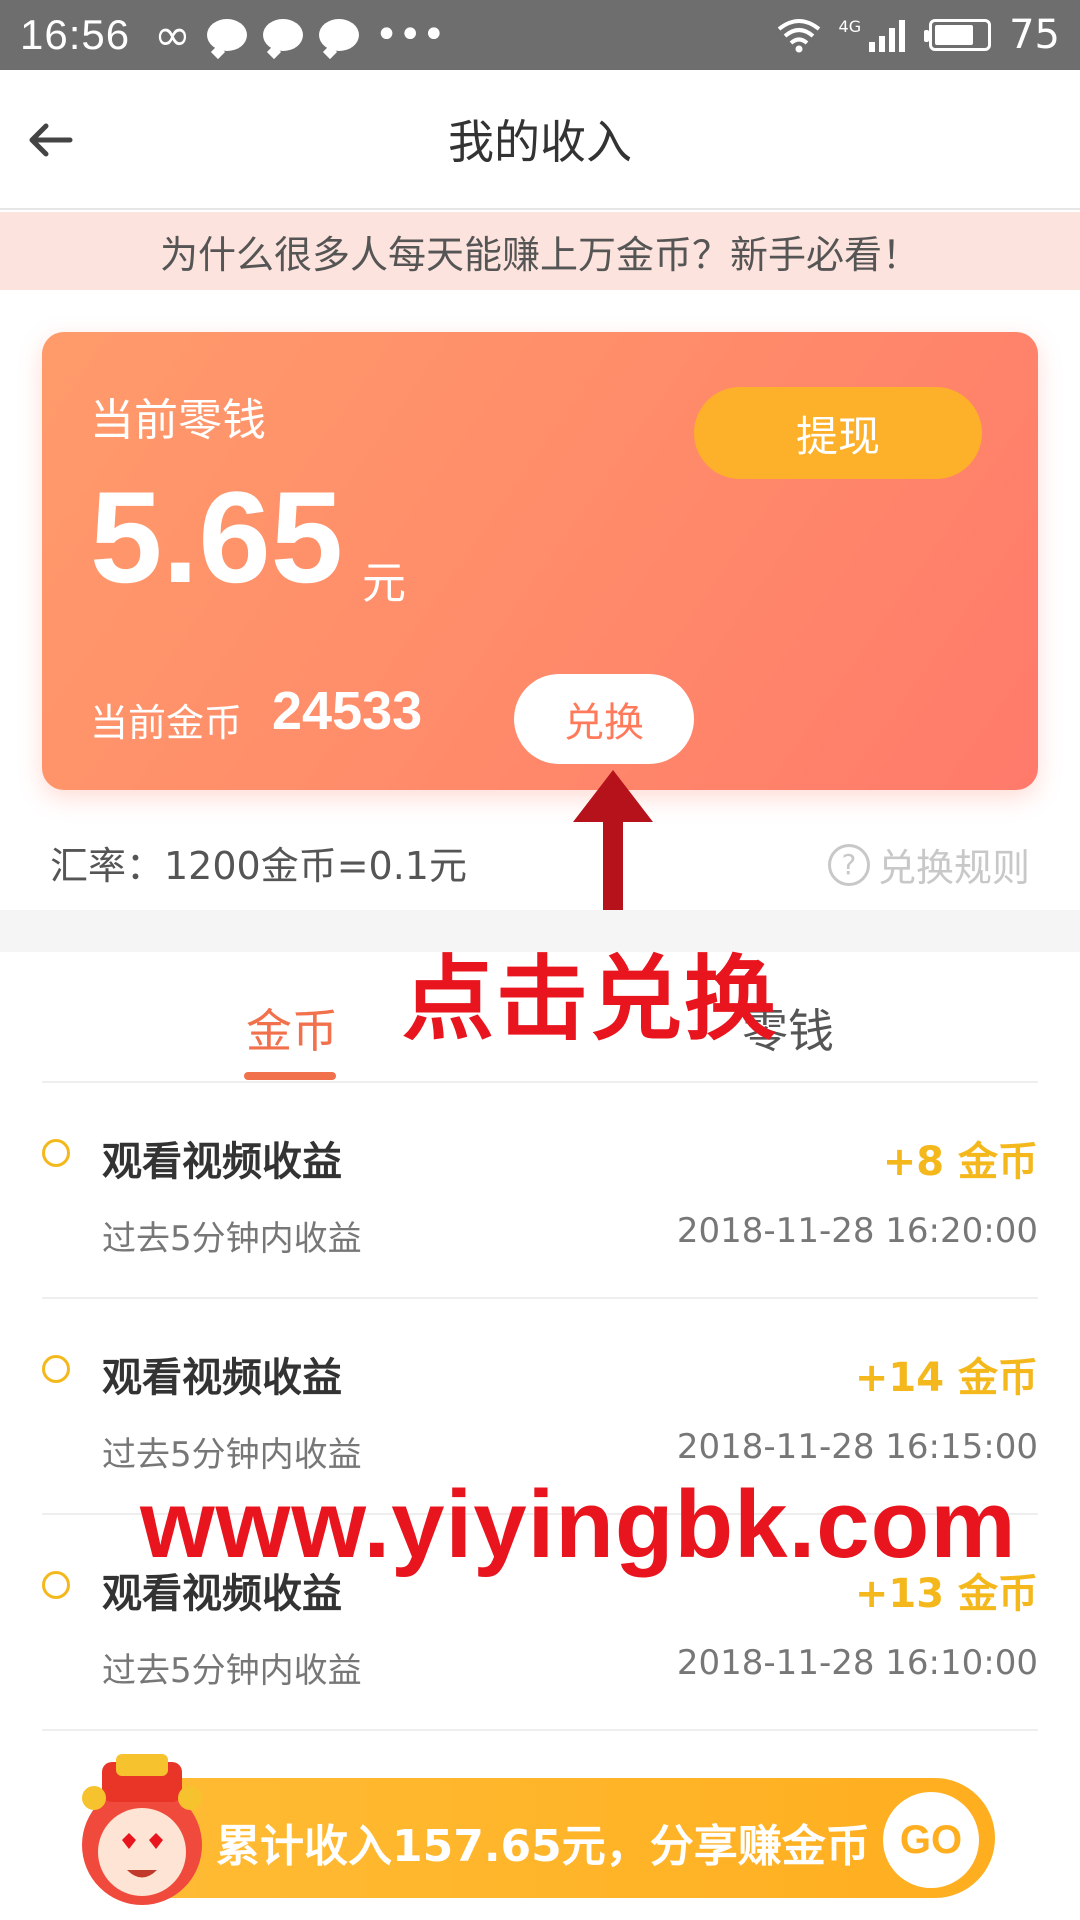 The height and width of the screenshot is (1920, 1080). I want to click on status-time: 16:56, so click(75, 34).